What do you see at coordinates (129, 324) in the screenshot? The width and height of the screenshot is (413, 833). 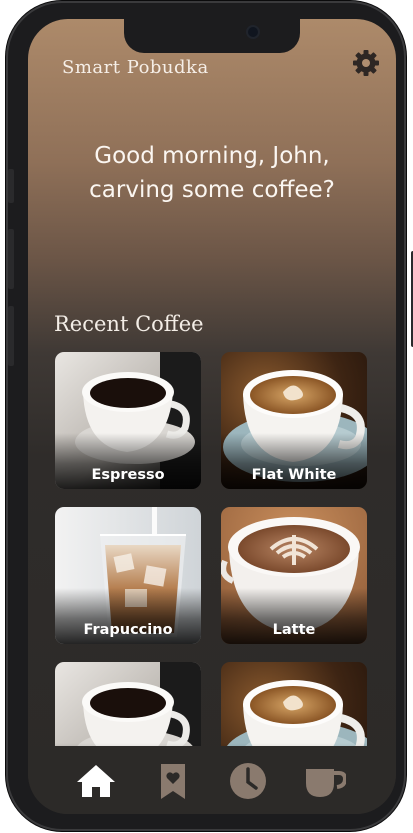 I see `recent-coffee-title: Recent Coffee` at bounding box center [129, 324].